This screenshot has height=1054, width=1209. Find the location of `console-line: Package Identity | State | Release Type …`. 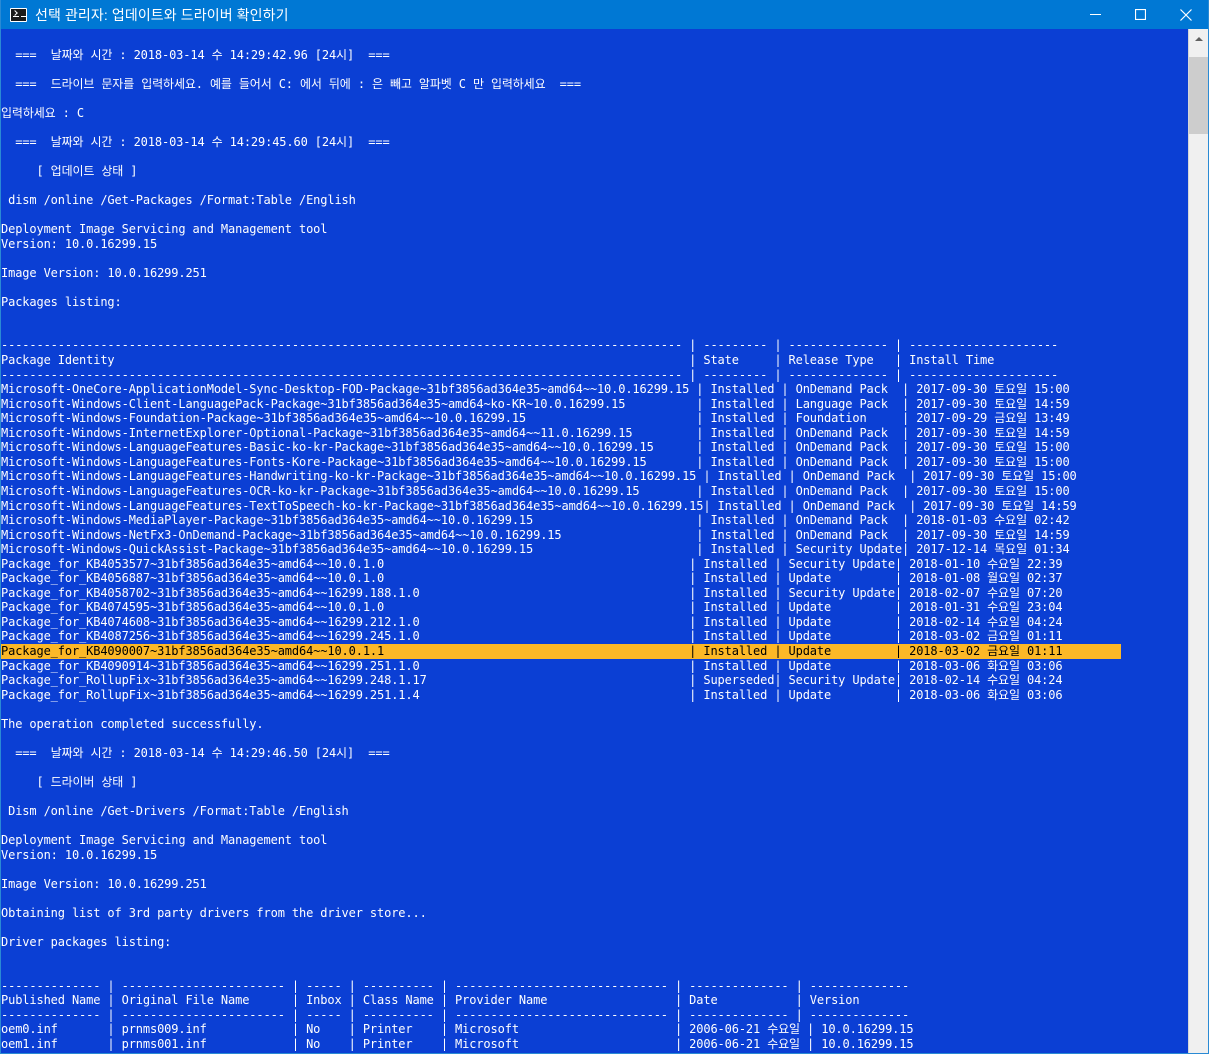

console-line: Package Identity | State | Release Type … is located at coordinates (498, 360).